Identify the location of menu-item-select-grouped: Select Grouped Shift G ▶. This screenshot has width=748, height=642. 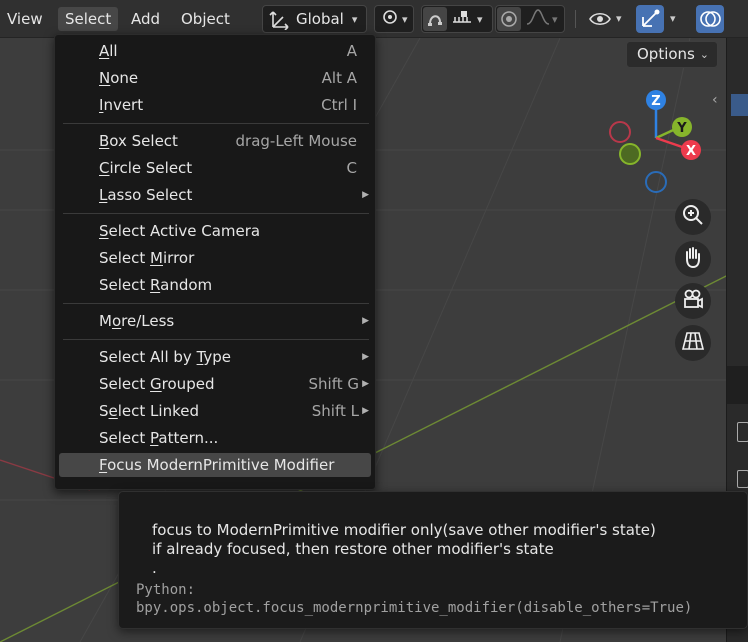
(215, 384).